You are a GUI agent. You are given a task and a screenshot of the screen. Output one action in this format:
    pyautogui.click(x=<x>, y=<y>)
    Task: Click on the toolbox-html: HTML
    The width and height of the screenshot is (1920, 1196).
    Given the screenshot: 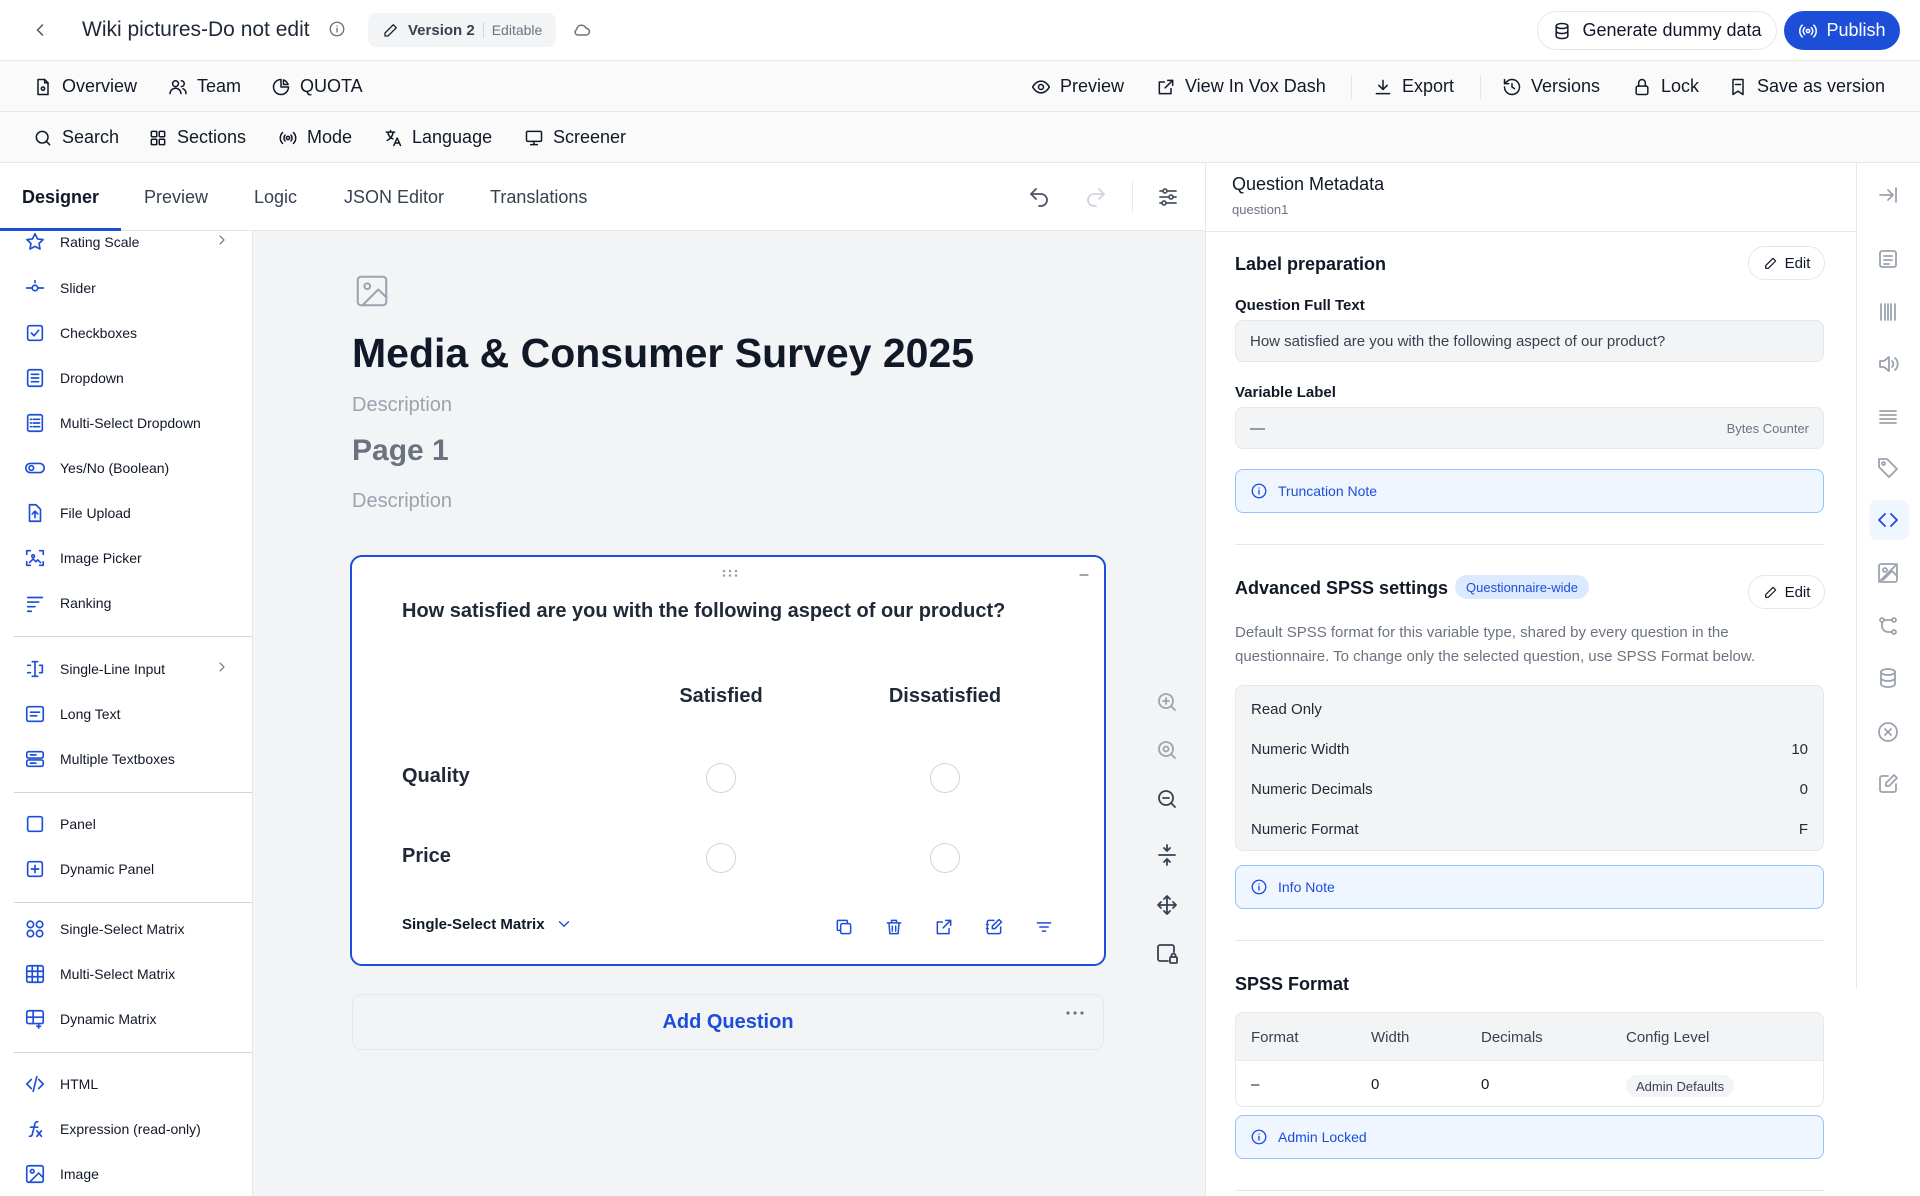 What is the action you would take?
    pyautogui.click(x=61, y=1084)
    